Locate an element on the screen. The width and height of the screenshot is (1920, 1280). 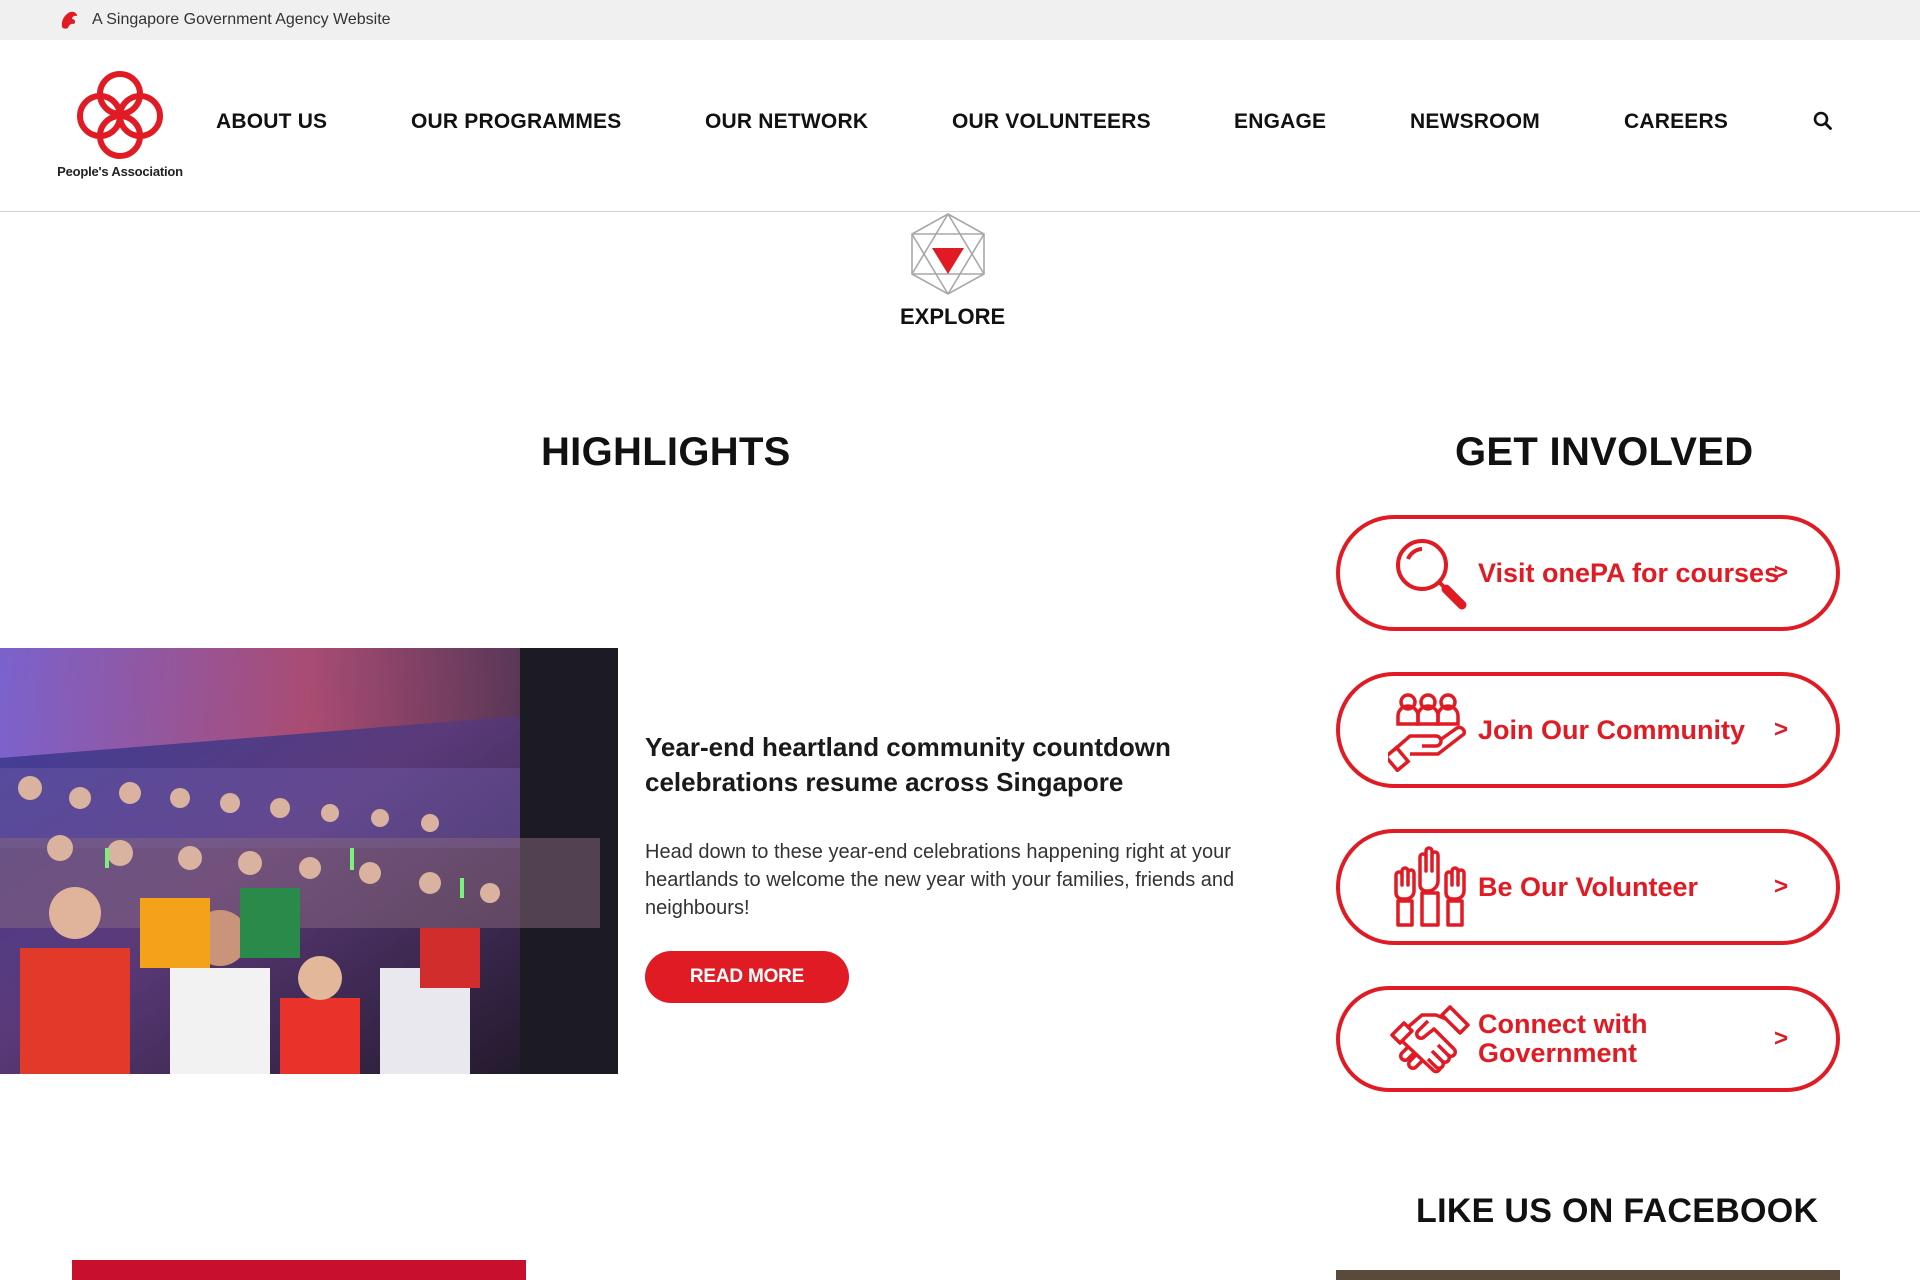
onepa-courses-button: Visit onePA for courses > is located at coordinates (1588, 573).